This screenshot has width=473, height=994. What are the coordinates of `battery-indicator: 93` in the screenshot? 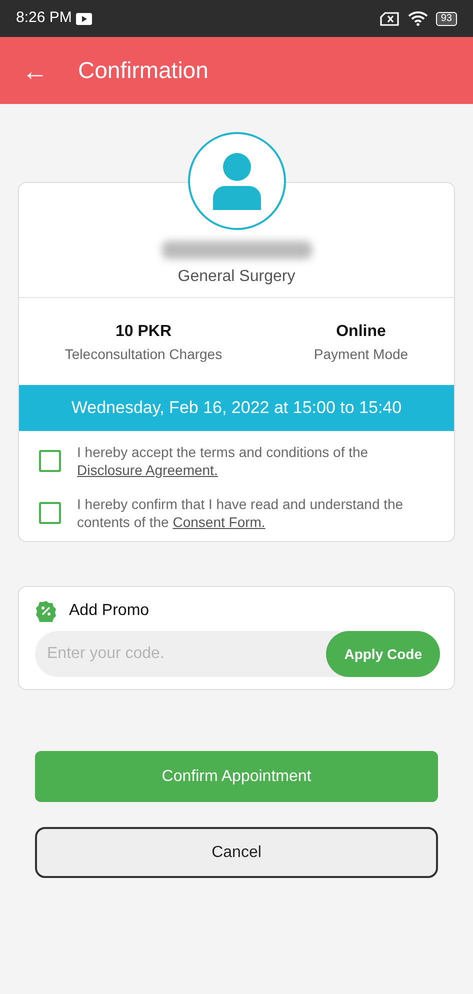 It's located at (446, 19).